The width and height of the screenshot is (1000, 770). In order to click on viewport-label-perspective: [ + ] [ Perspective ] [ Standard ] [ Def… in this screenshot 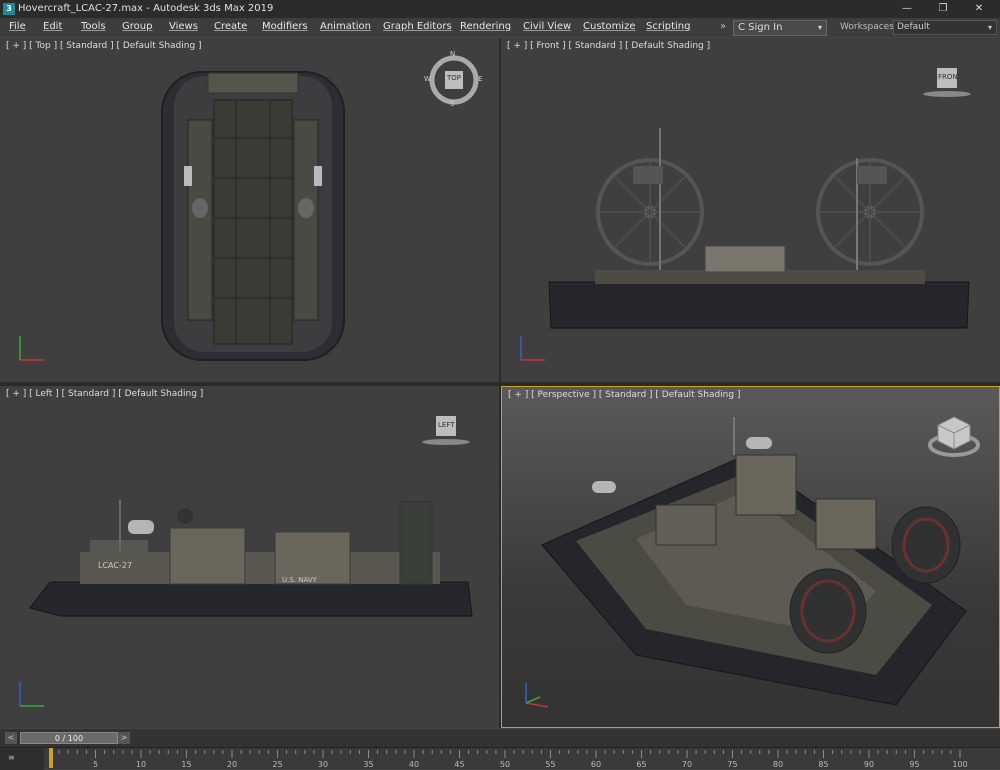, I will do `click(624, 395)`.